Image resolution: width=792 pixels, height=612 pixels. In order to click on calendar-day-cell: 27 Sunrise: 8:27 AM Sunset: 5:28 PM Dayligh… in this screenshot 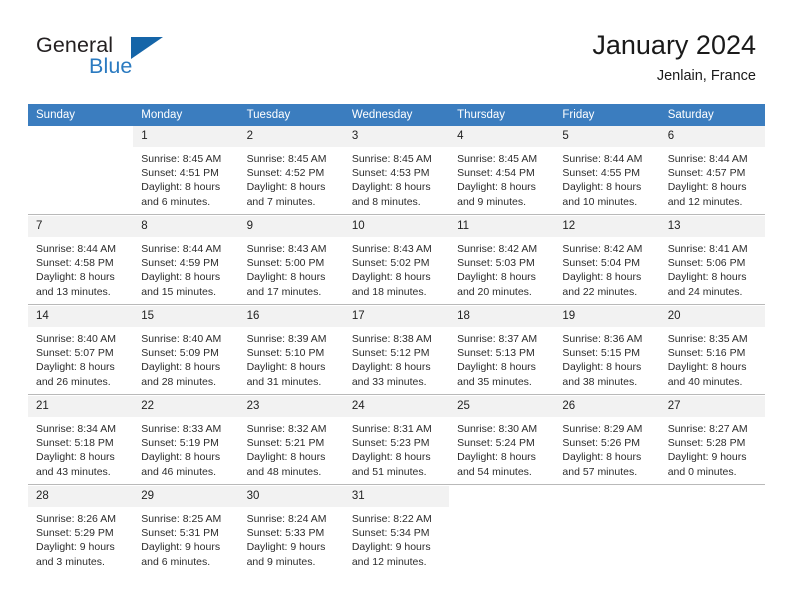, I will do `click(712, 440)`.